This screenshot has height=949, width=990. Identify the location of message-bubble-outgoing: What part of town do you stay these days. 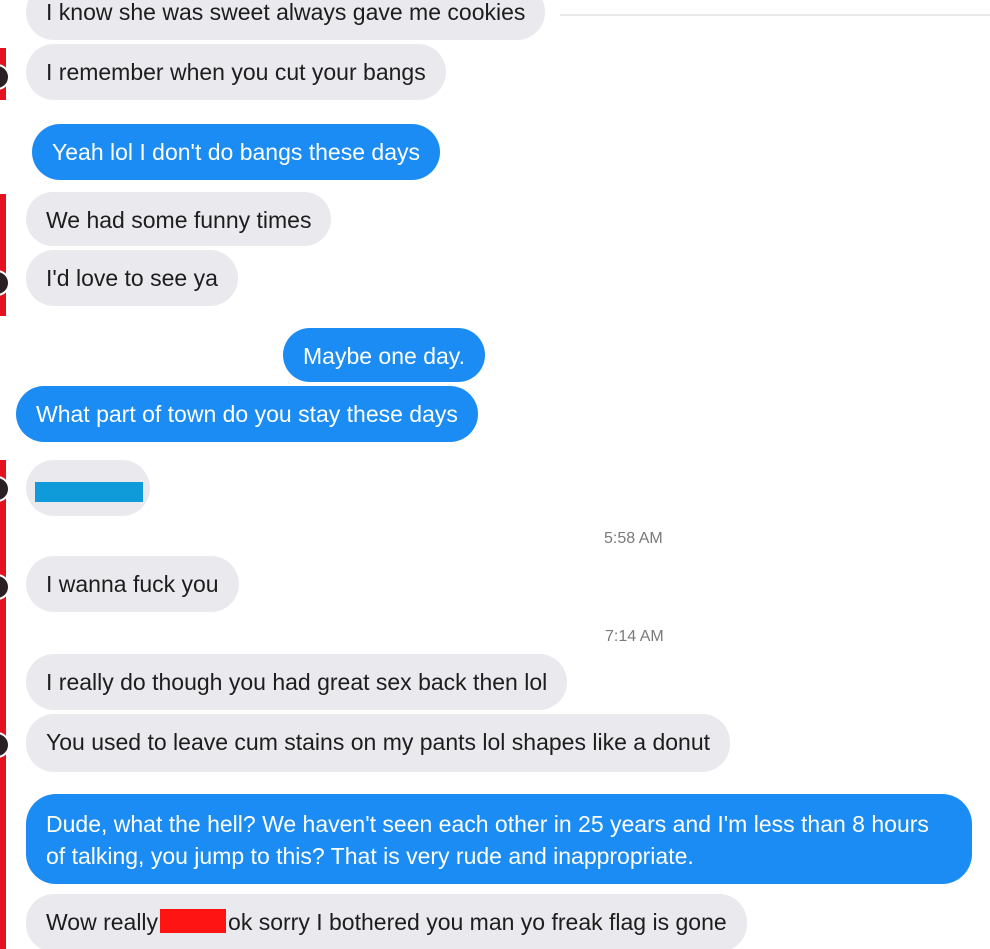
(247, 414).